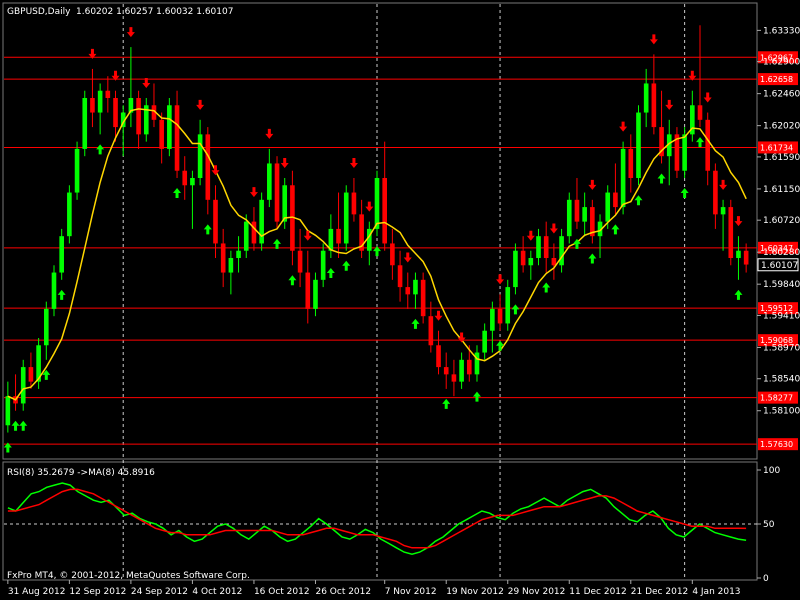 The image size is (800, 600). I want to click on price-tick-label: 1.61150, so click(781, 190).